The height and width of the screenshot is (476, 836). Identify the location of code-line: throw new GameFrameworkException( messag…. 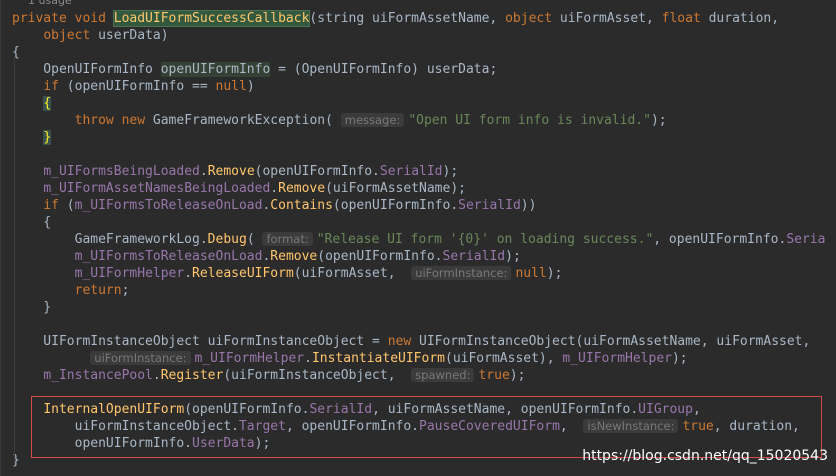
(418, 120).